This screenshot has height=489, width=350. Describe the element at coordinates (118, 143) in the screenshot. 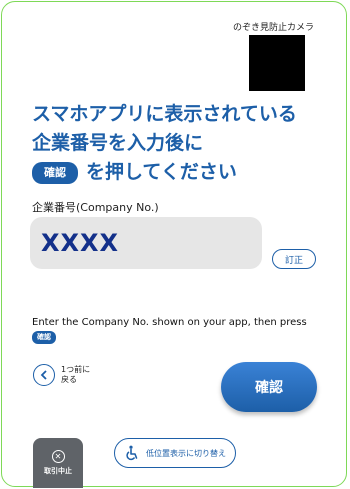

I see `heading-line-2: 企業番号を入力後に` at that location.